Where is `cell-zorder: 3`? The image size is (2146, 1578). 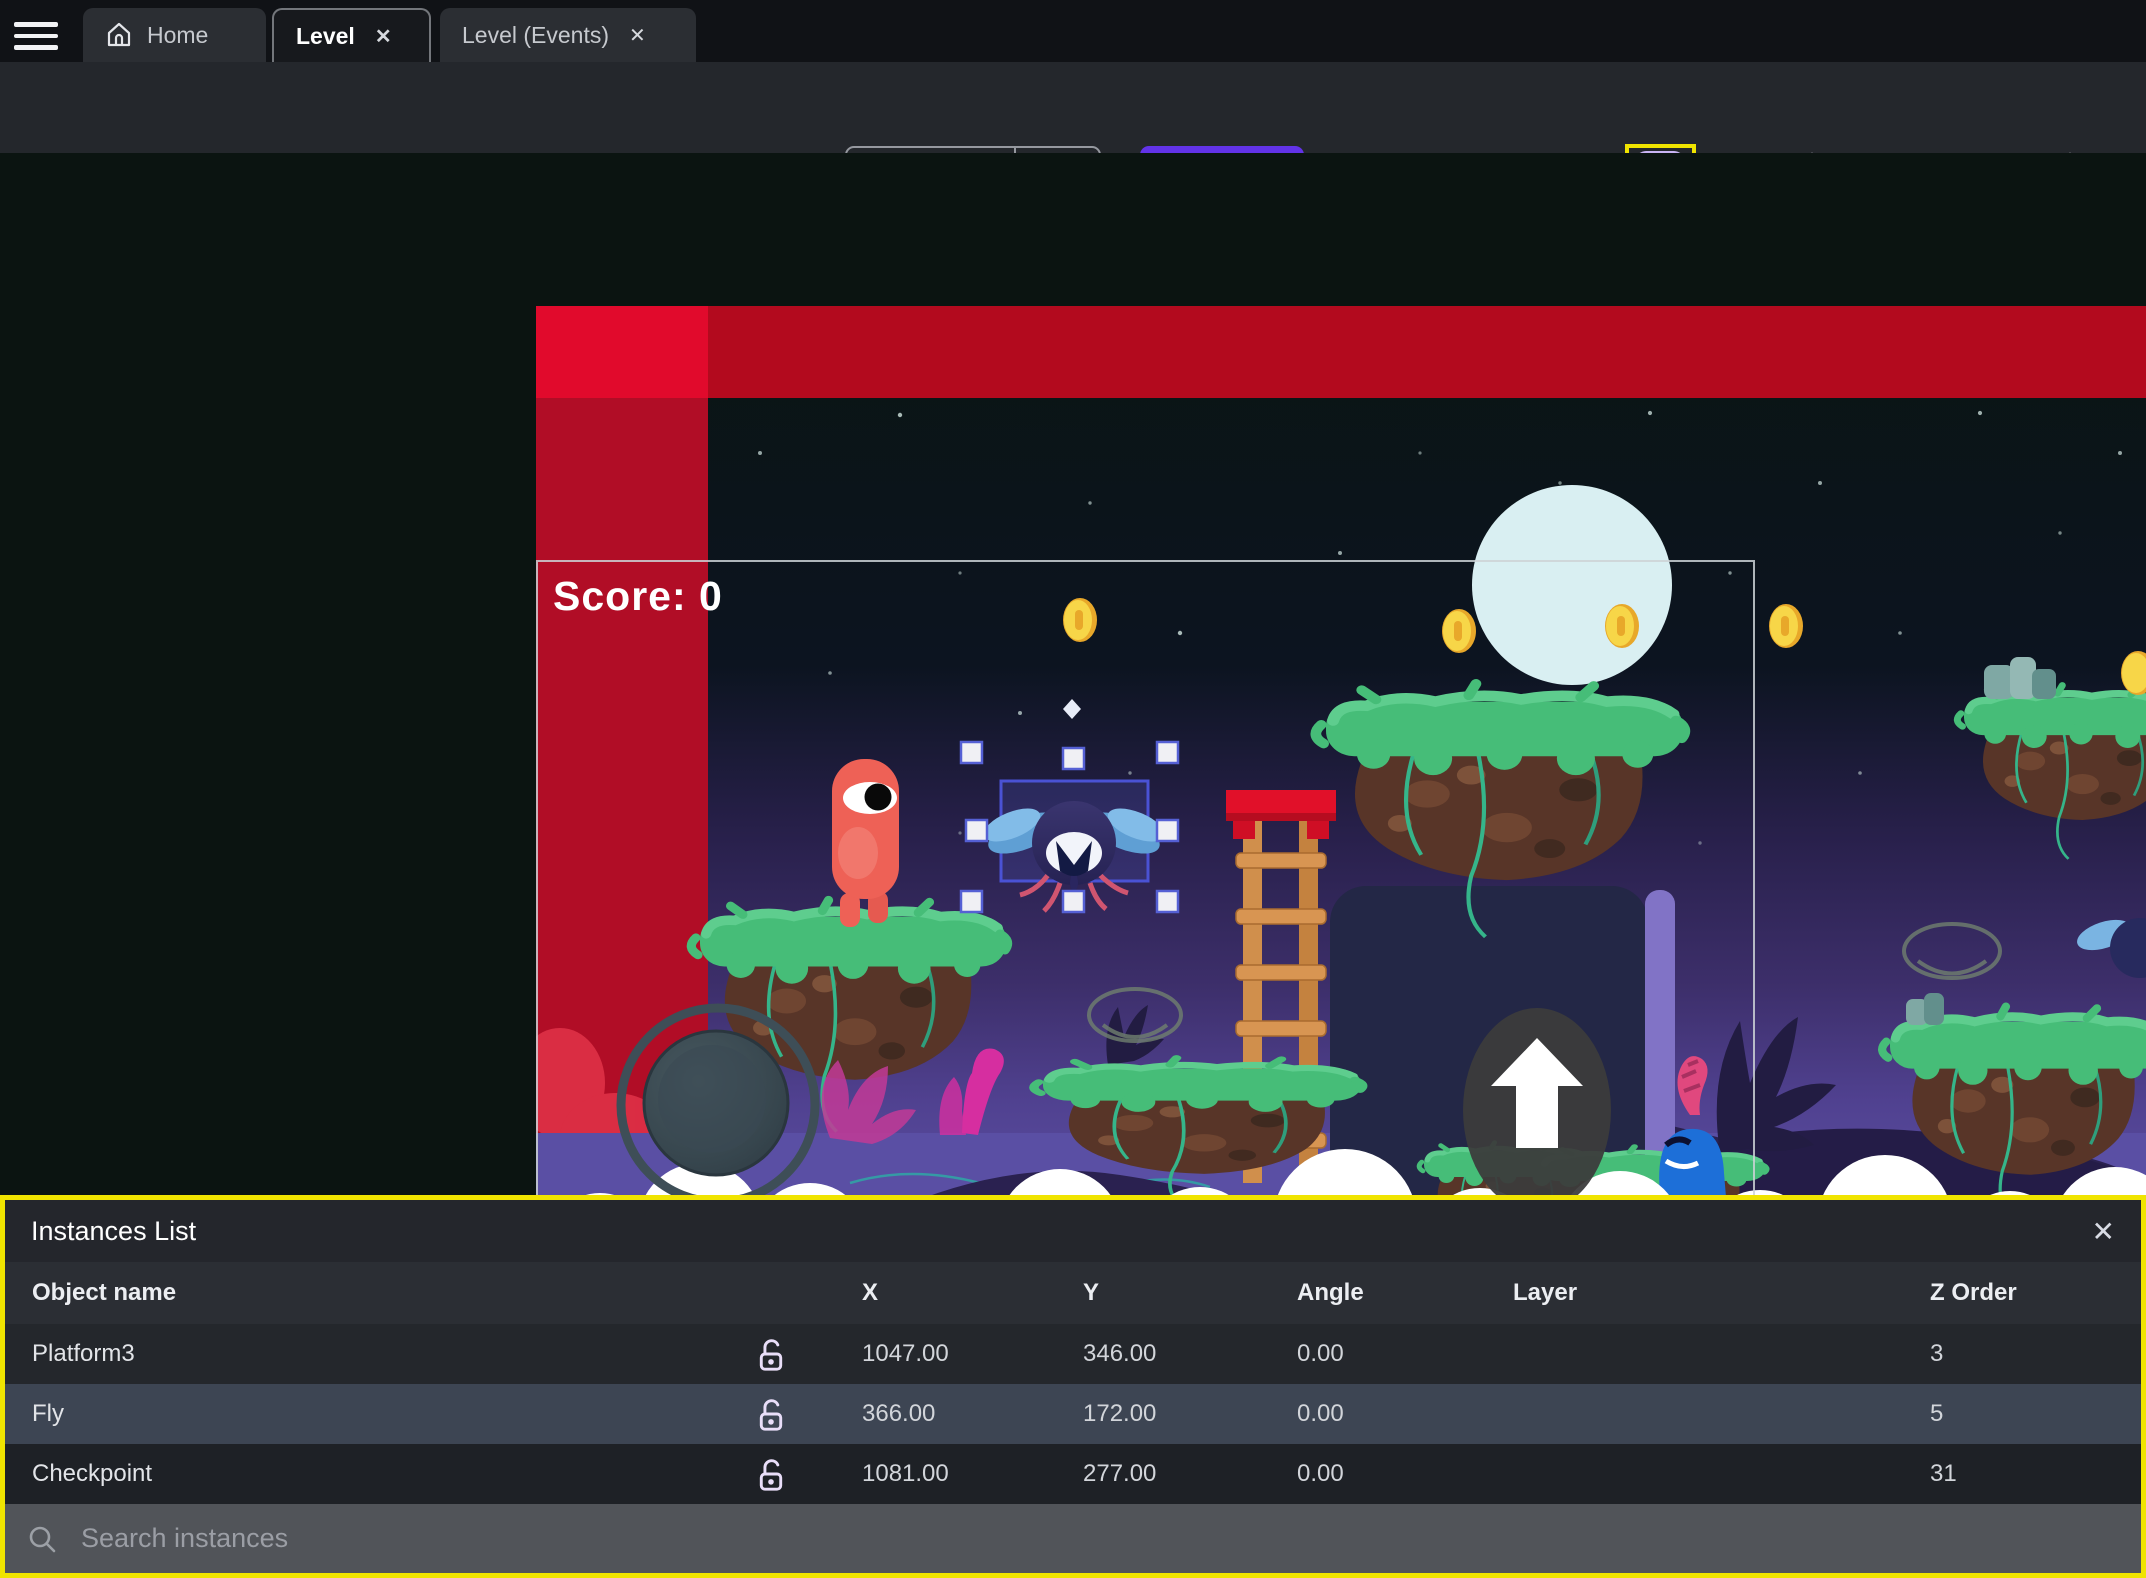 cell-zorder: 3 is located at coordinates (2003, 1354).